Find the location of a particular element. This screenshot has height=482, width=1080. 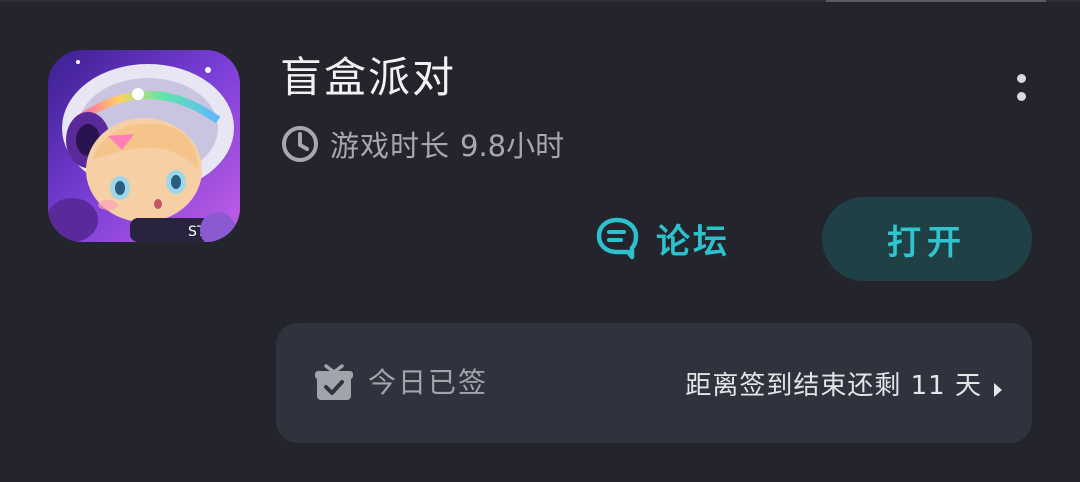

signin-status: 今日已签 is located at coordinates (428, 382).